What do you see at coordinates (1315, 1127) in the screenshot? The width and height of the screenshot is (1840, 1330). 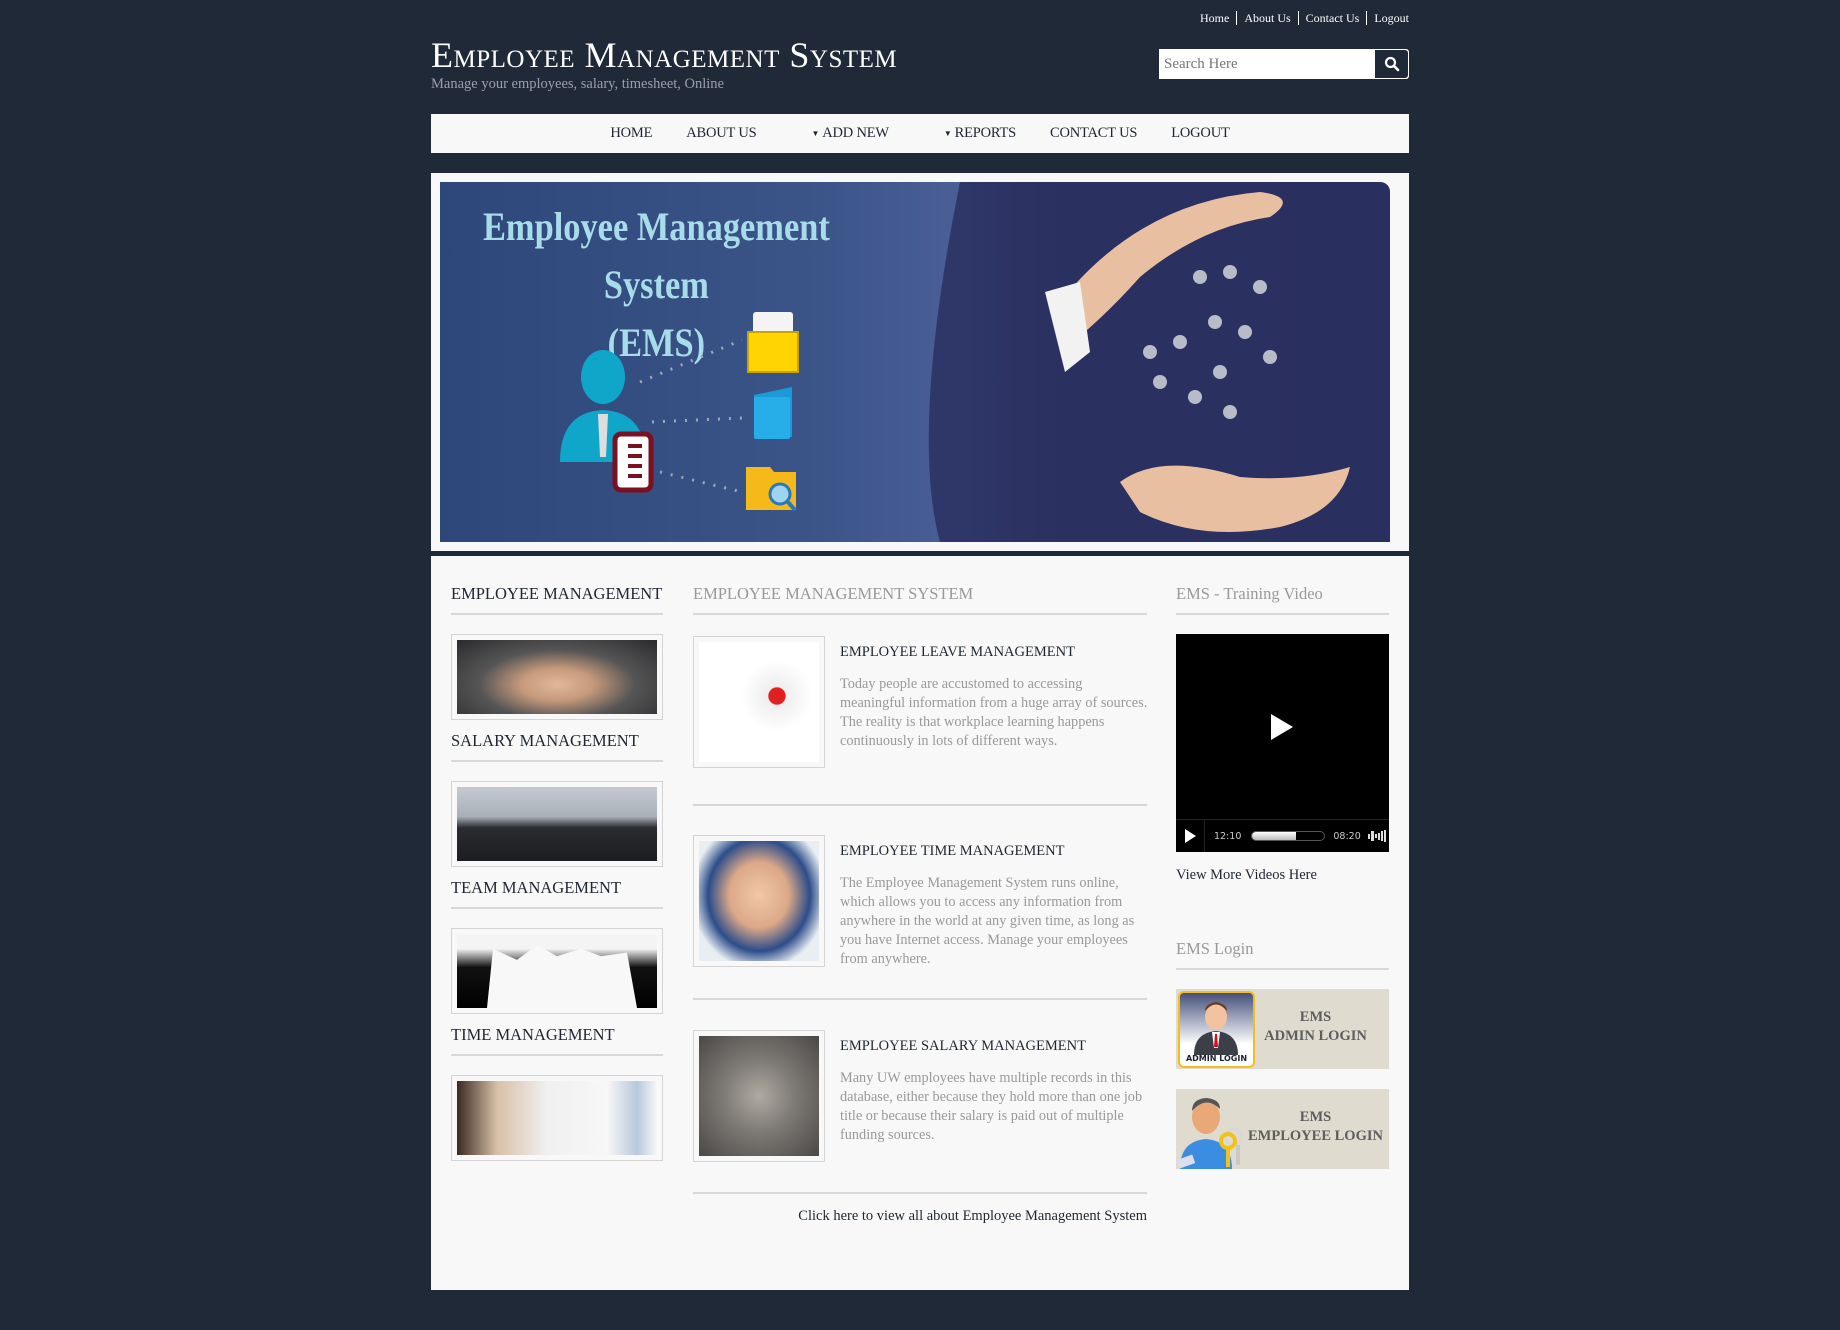 I see `employee-login-text: EMS EMPLOYEE LOGIN` at bounding box center [1315, 1127].